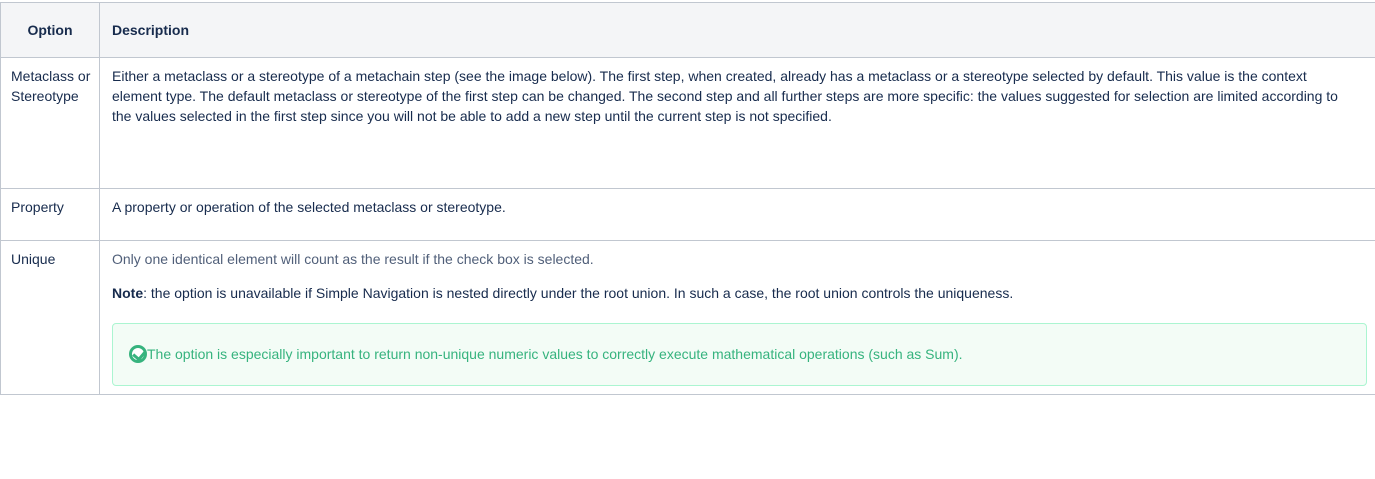  Describe the element at coordinates (138, 354) in the screenshot. I see `check-circle-icon` at that location.